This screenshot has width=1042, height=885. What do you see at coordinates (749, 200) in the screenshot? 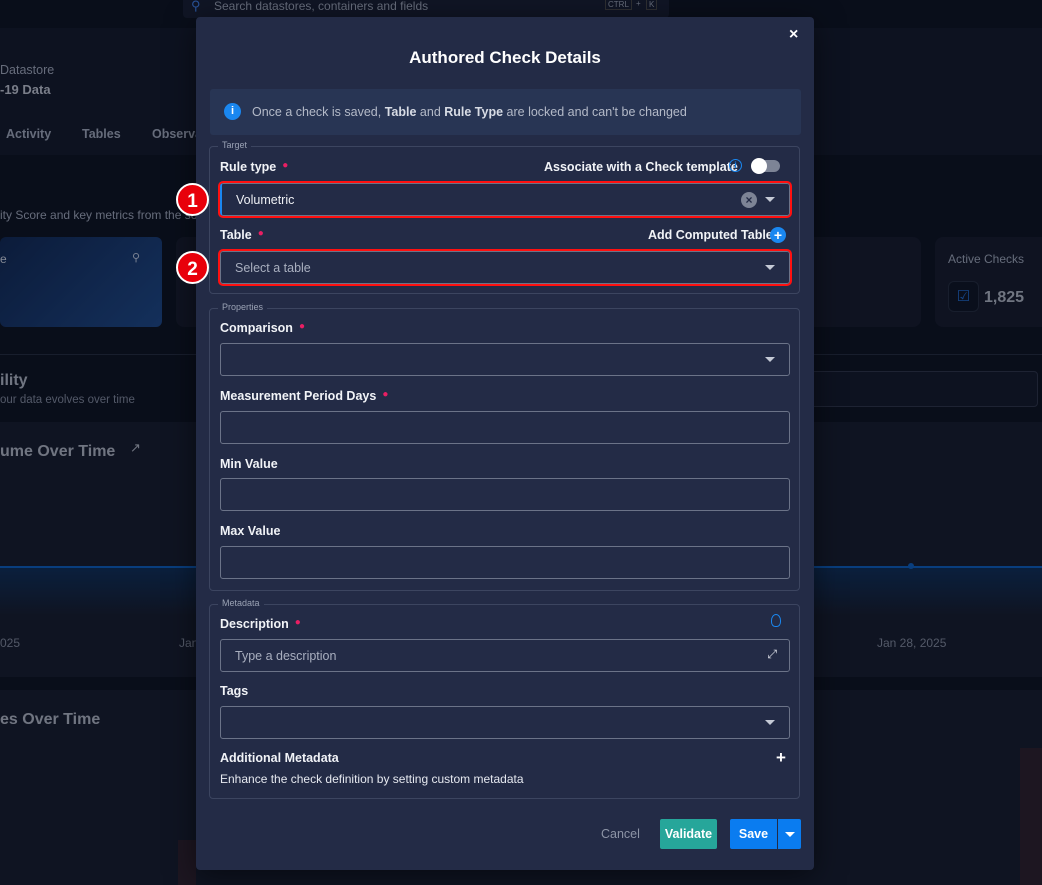
I see `clear-icon: ×` at bounding box center [749, 200].